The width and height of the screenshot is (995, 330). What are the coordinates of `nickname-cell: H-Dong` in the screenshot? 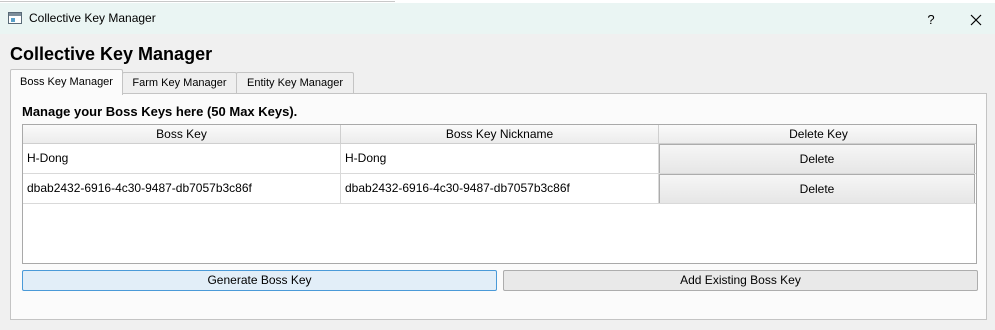 It's located at (500, 159).